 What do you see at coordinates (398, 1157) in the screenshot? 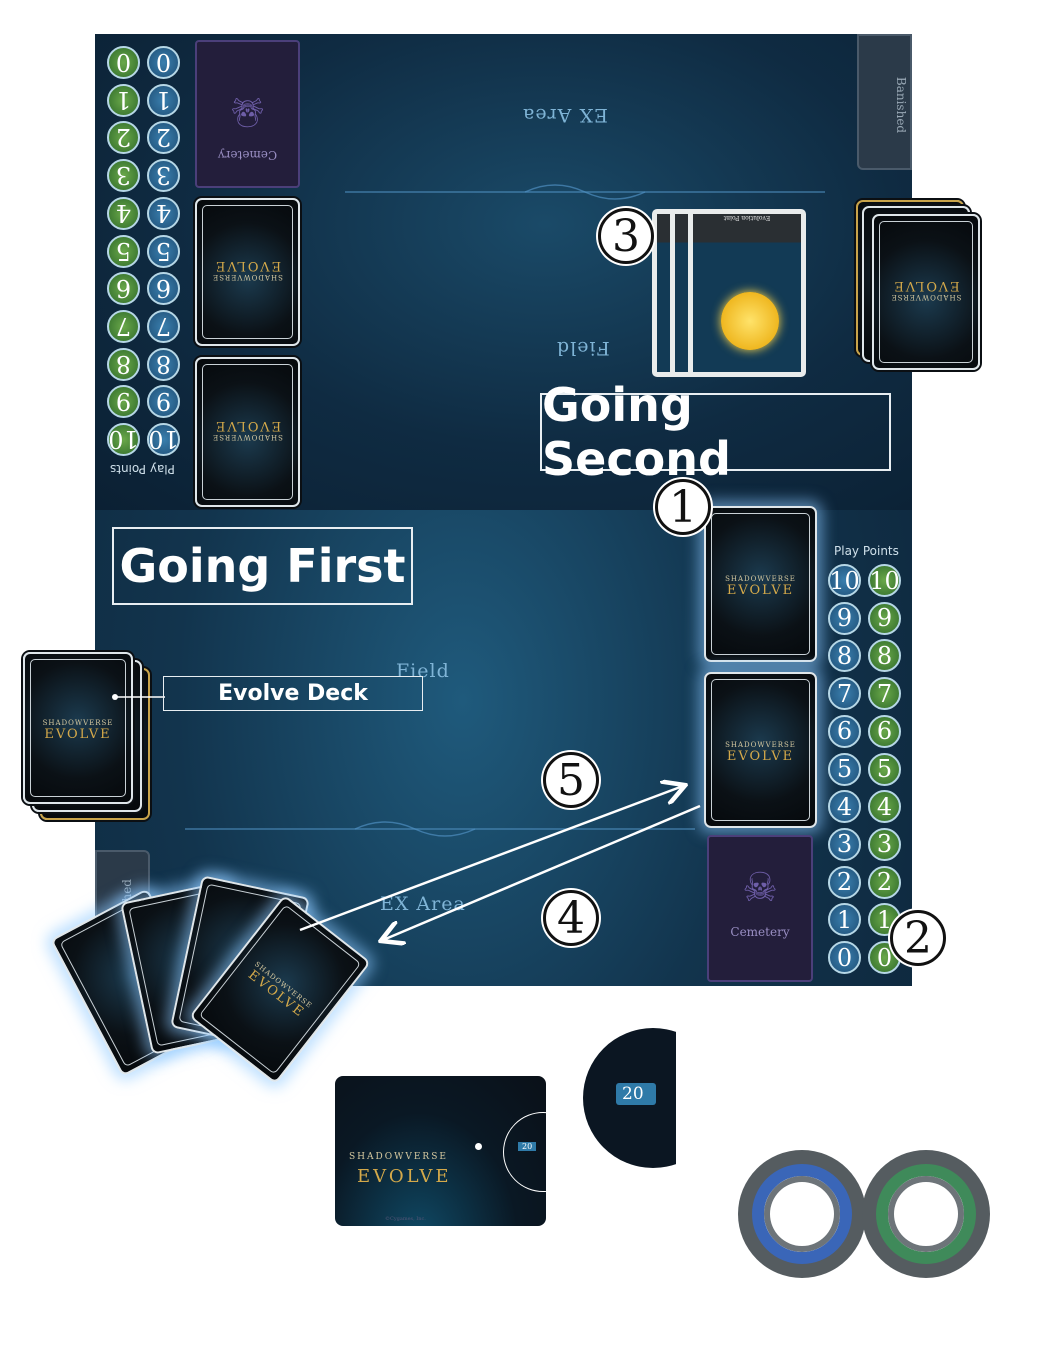
I see `logo-text: SHADOWVERSE` at bounding box center [398, 1157].